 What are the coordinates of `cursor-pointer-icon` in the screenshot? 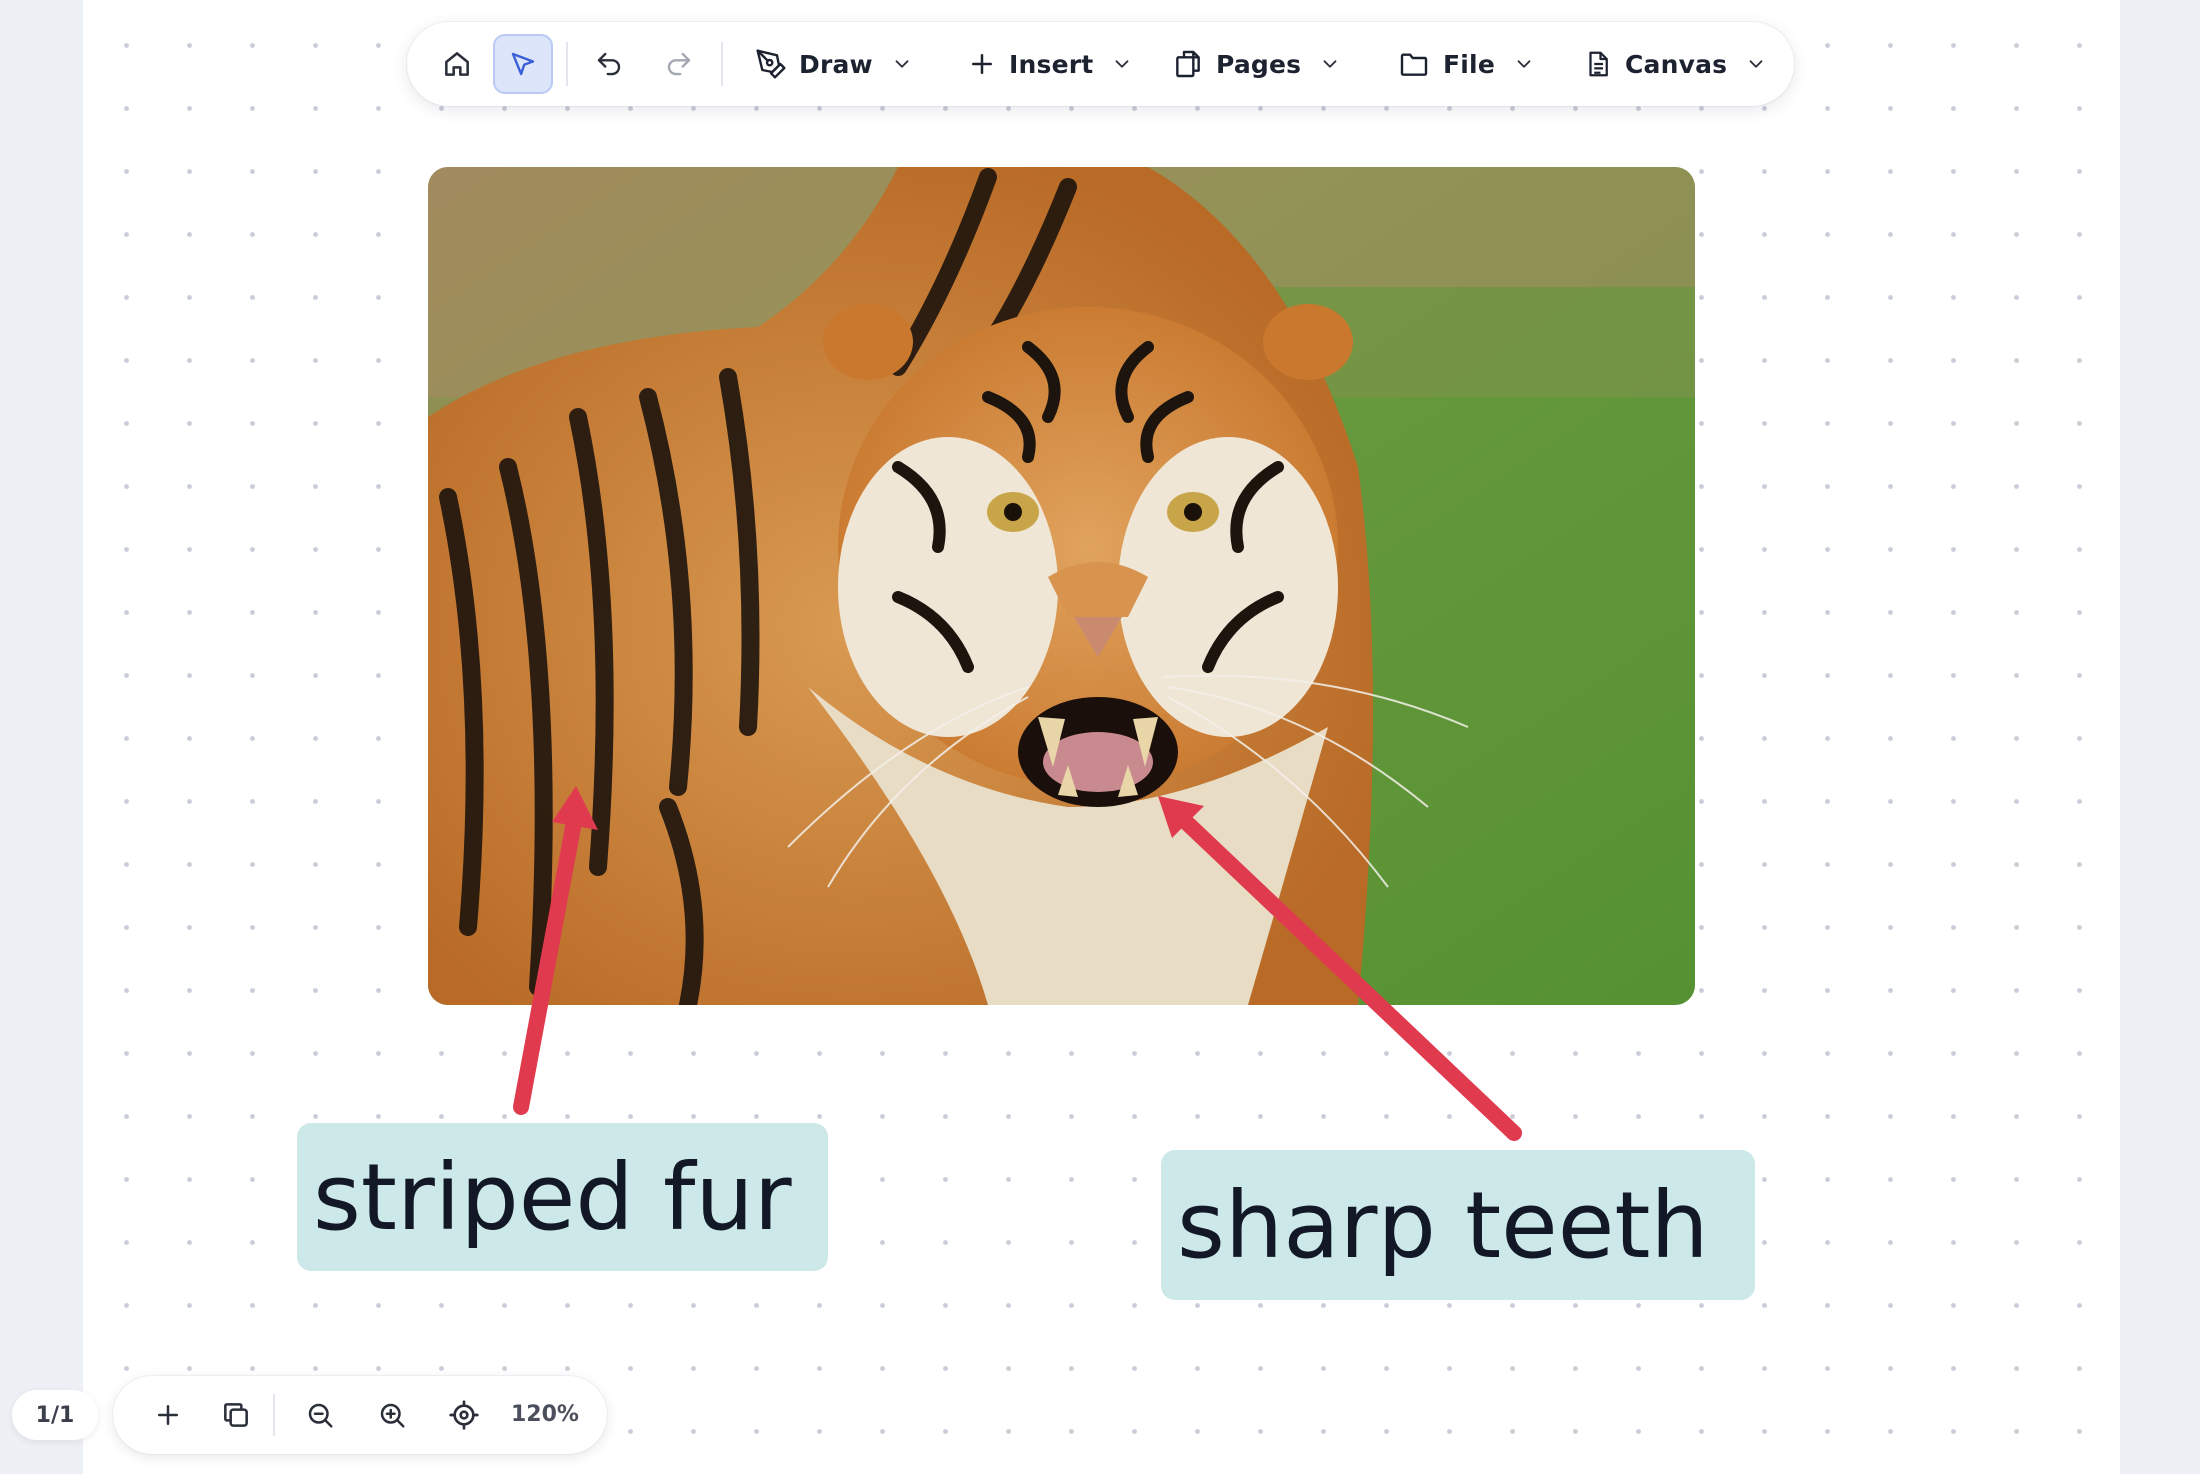 It's located at (523, 64).